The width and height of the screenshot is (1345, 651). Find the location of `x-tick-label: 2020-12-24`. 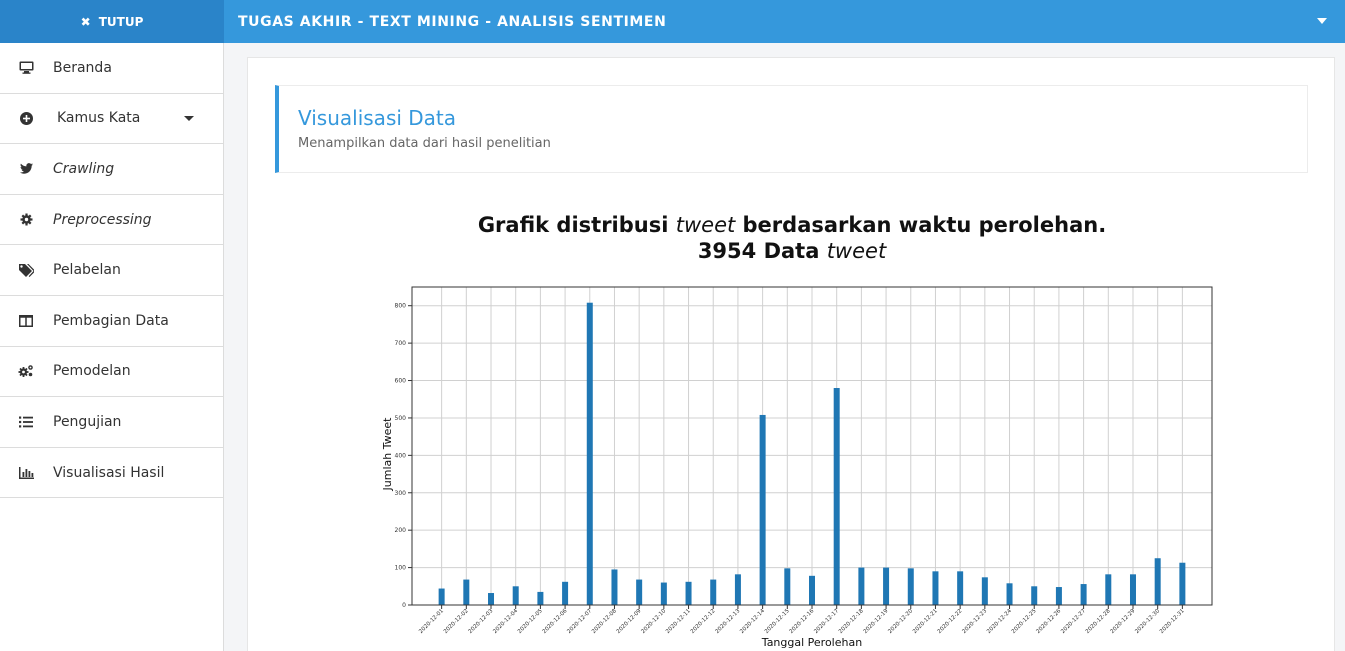

x-tick-label: 2020-12-24 is located at coordinates (999, 621).